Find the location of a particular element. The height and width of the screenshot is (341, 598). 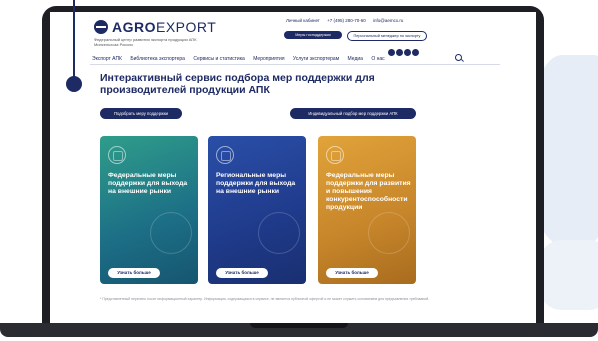

ok-icon is located at coordinates (415, 52).